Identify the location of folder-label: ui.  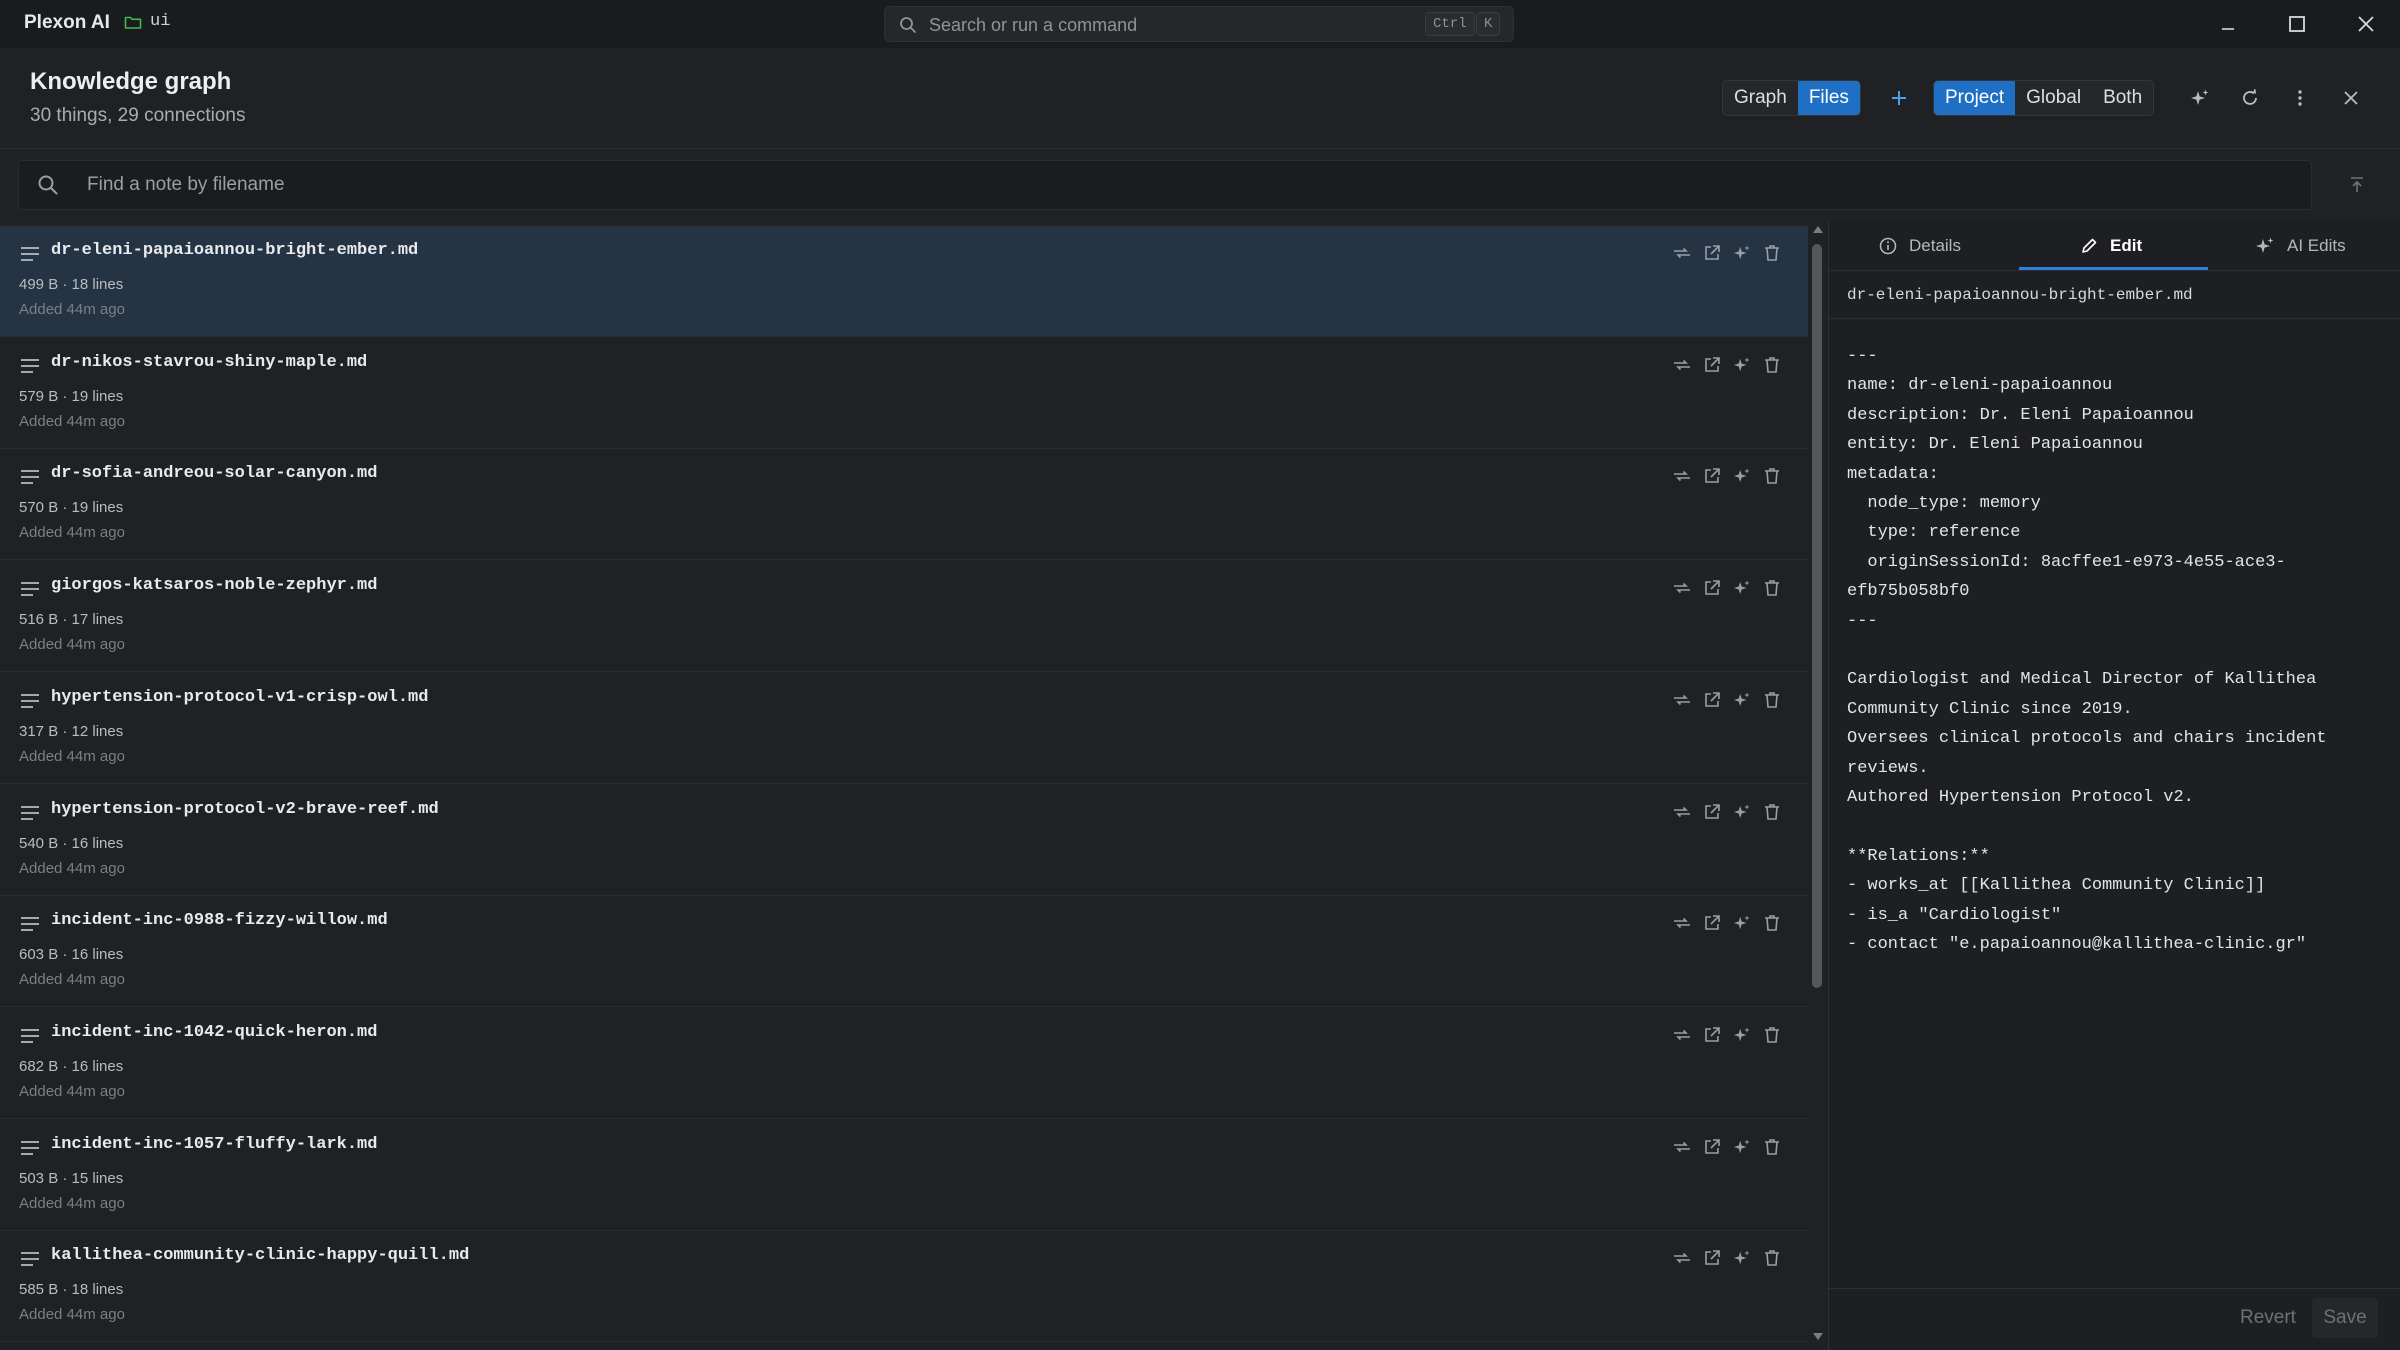
(160, 21).